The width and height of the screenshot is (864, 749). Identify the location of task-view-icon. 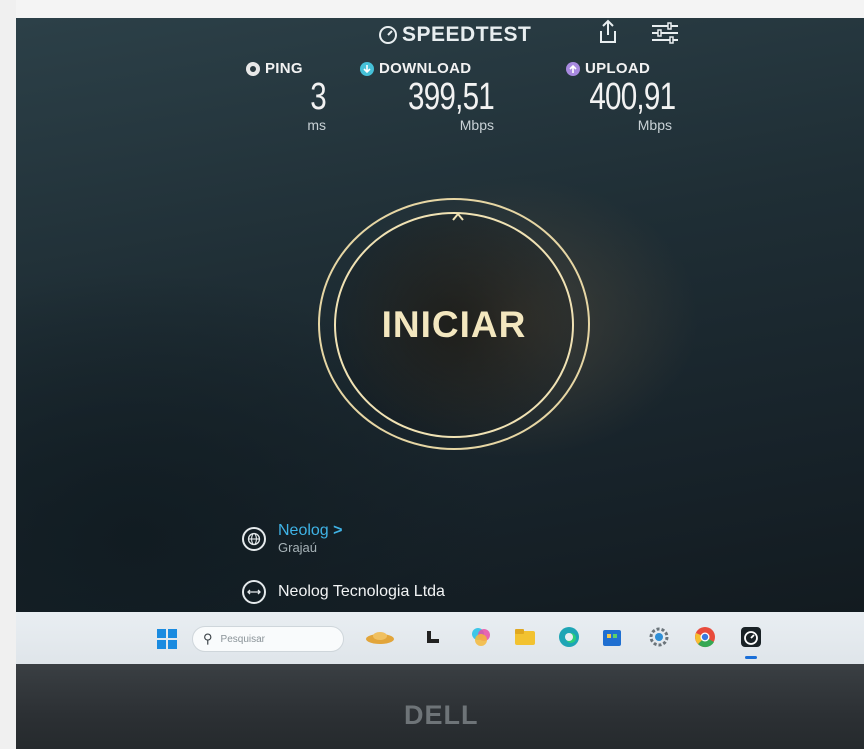
(433, 637).